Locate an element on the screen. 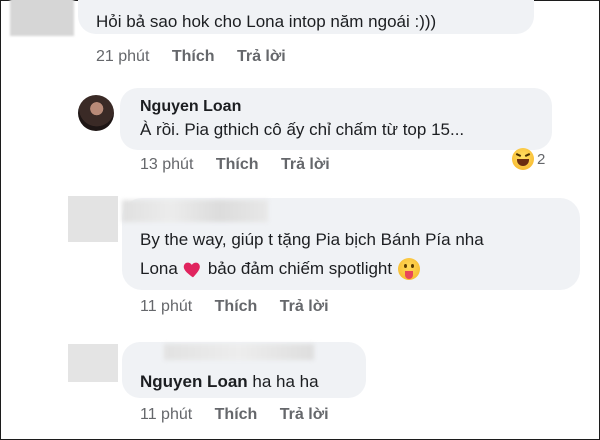 This screenshot has height=440, width=600. comment-text: Lona is located at coordinates (159, 268).